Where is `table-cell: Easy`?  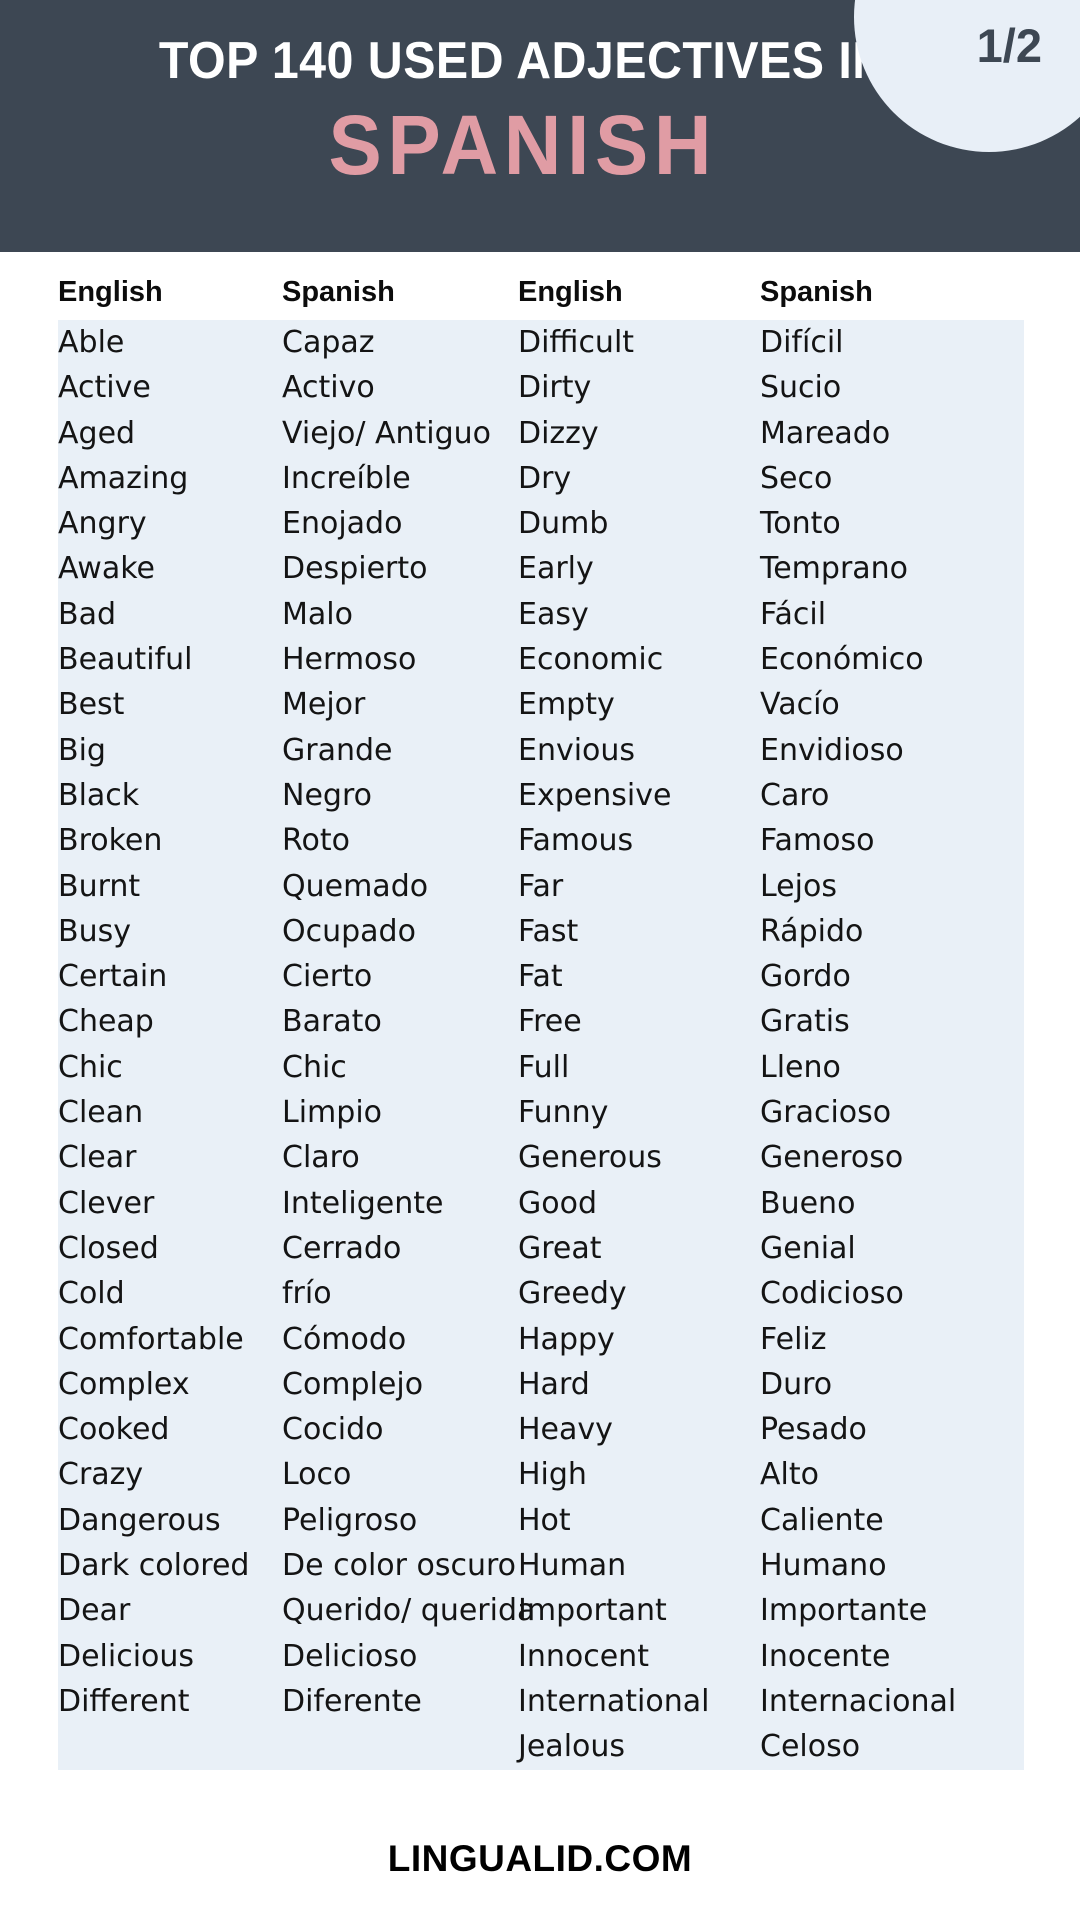
table-cell: Easy is located at coordinates (553, 614).